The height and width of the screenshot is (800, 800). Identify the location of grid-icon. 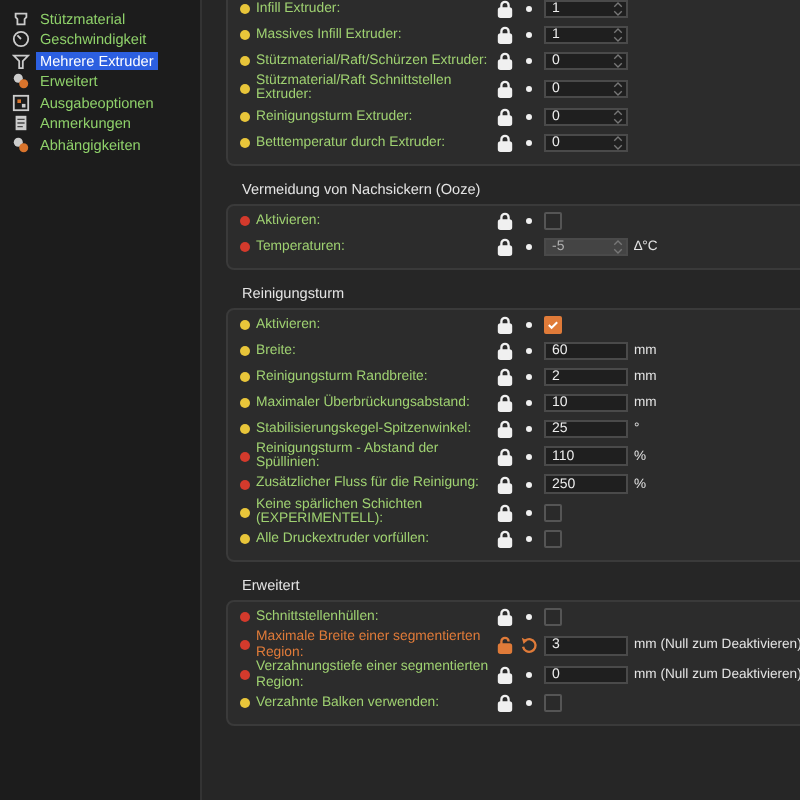
(21, 102).